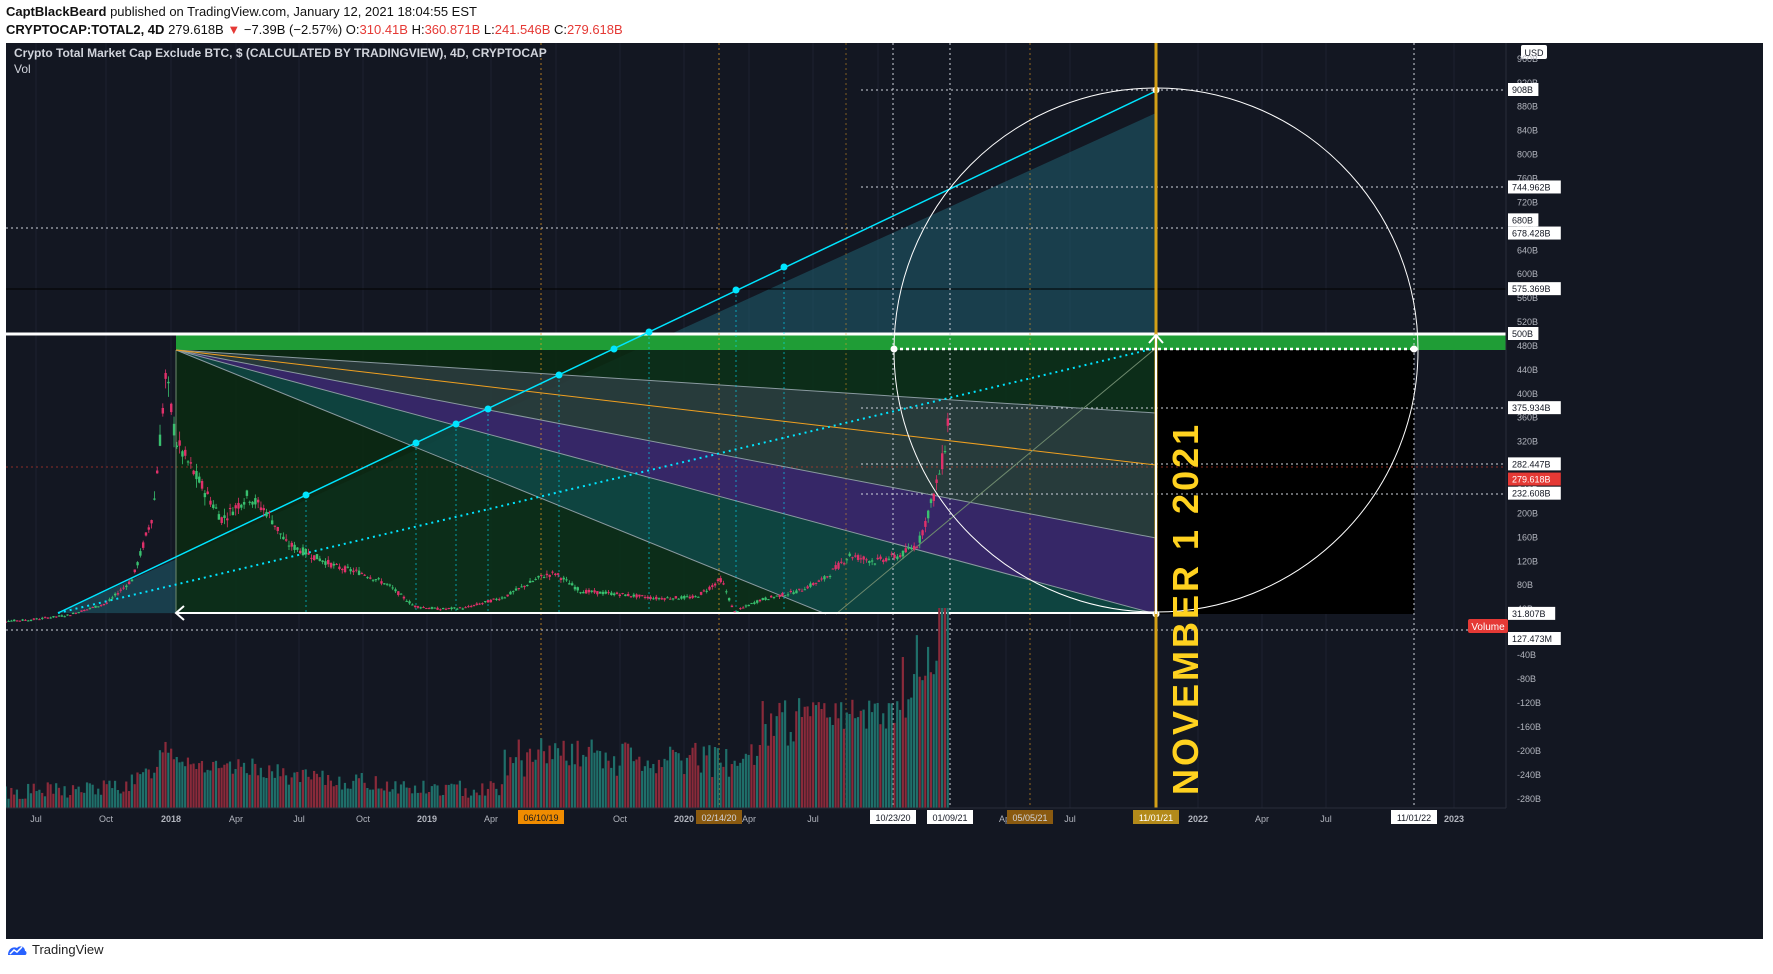 The width and height of the screenshot is (1773, 974). I want to click on author-name: CaptBlackBeard, so click(56, 11).